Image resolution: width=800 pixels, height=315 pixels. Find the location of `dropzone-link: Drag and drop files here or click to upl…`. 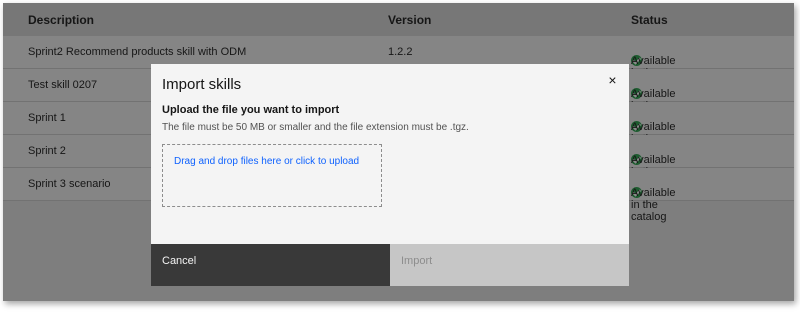

dropzone-link: Drag and drop files here or click to upl… is located at coordinates (266, 161).